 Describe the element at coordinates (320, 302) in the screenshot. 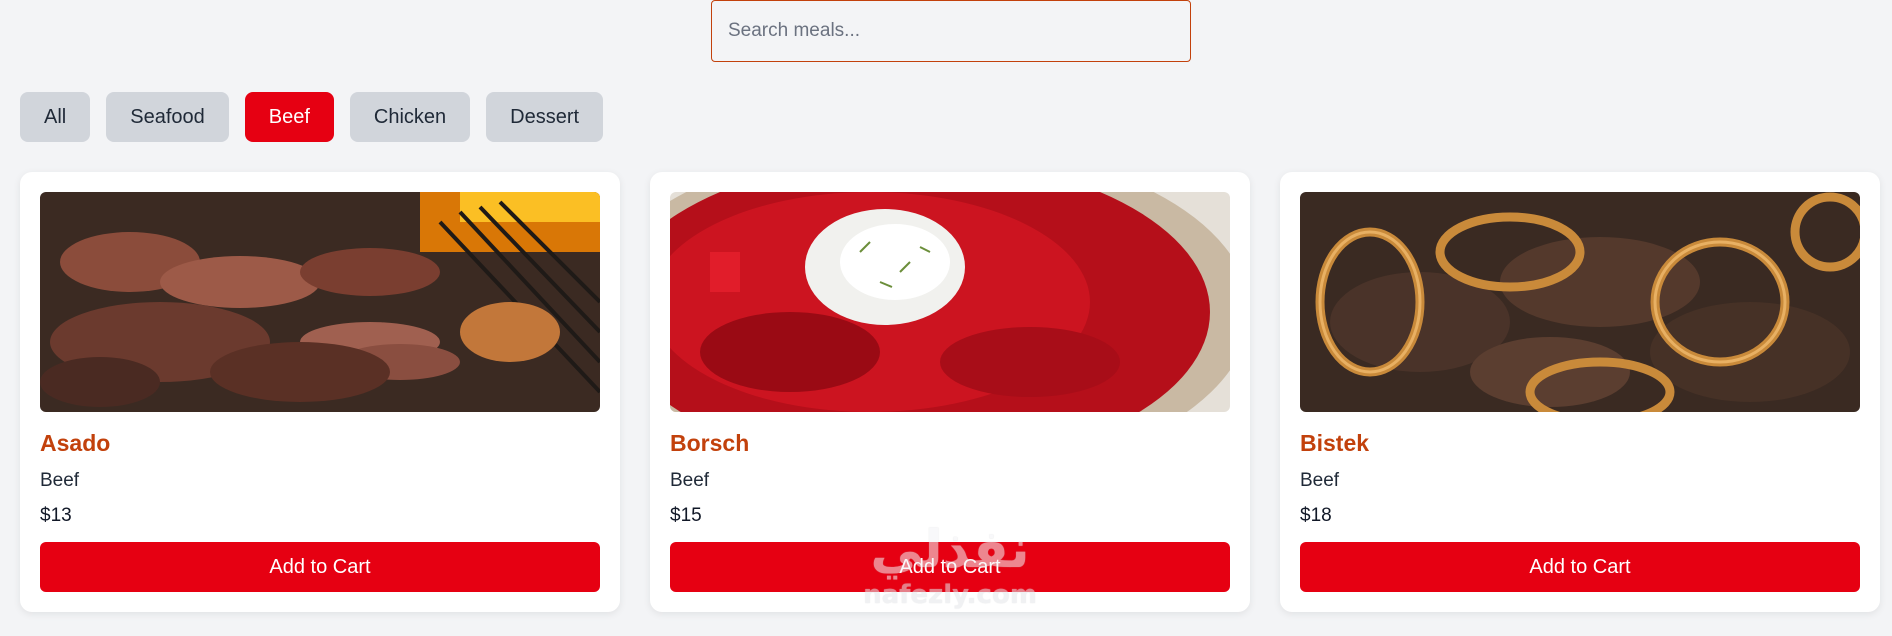

I see `meal-image-asado` at that location.